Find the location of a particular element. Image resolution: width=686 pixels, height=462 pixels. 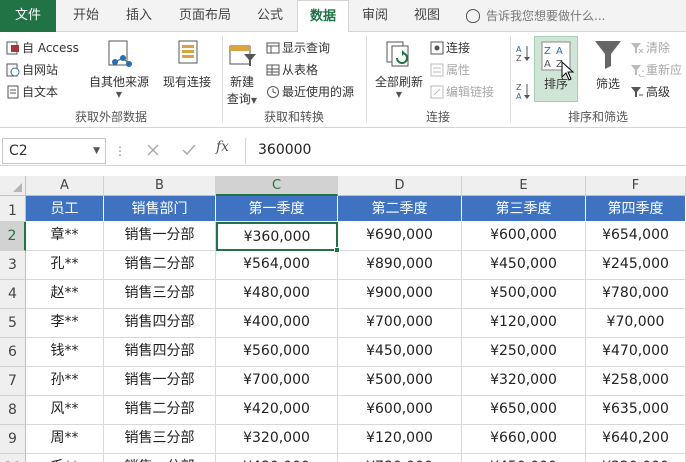

fill-handle is located at coordinates (337, 250).